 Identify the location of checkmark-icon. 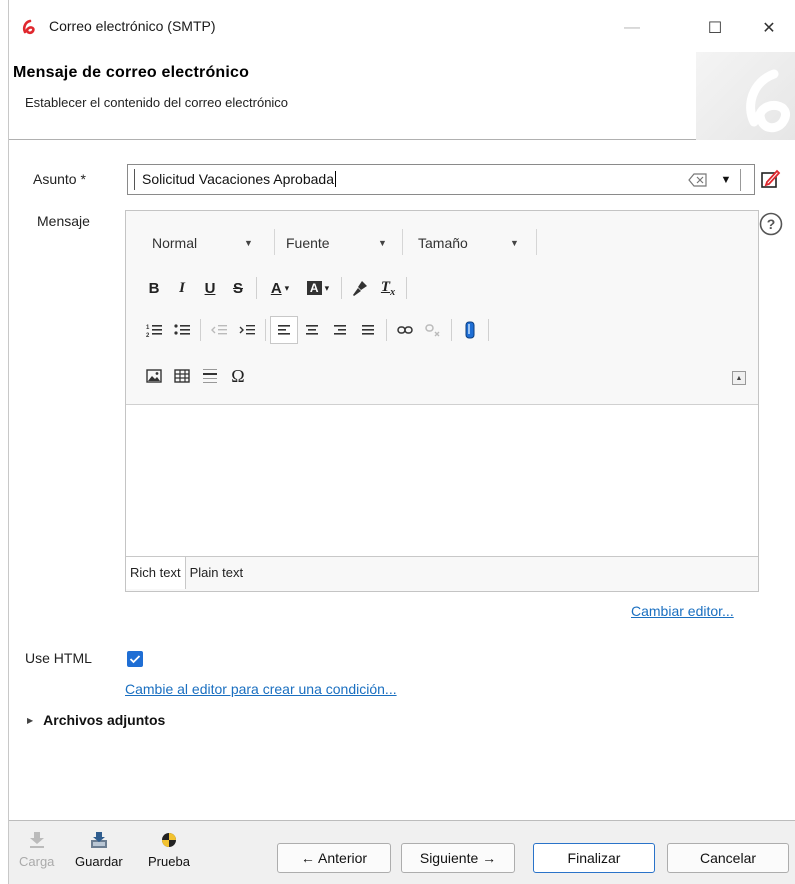
(135, 659).